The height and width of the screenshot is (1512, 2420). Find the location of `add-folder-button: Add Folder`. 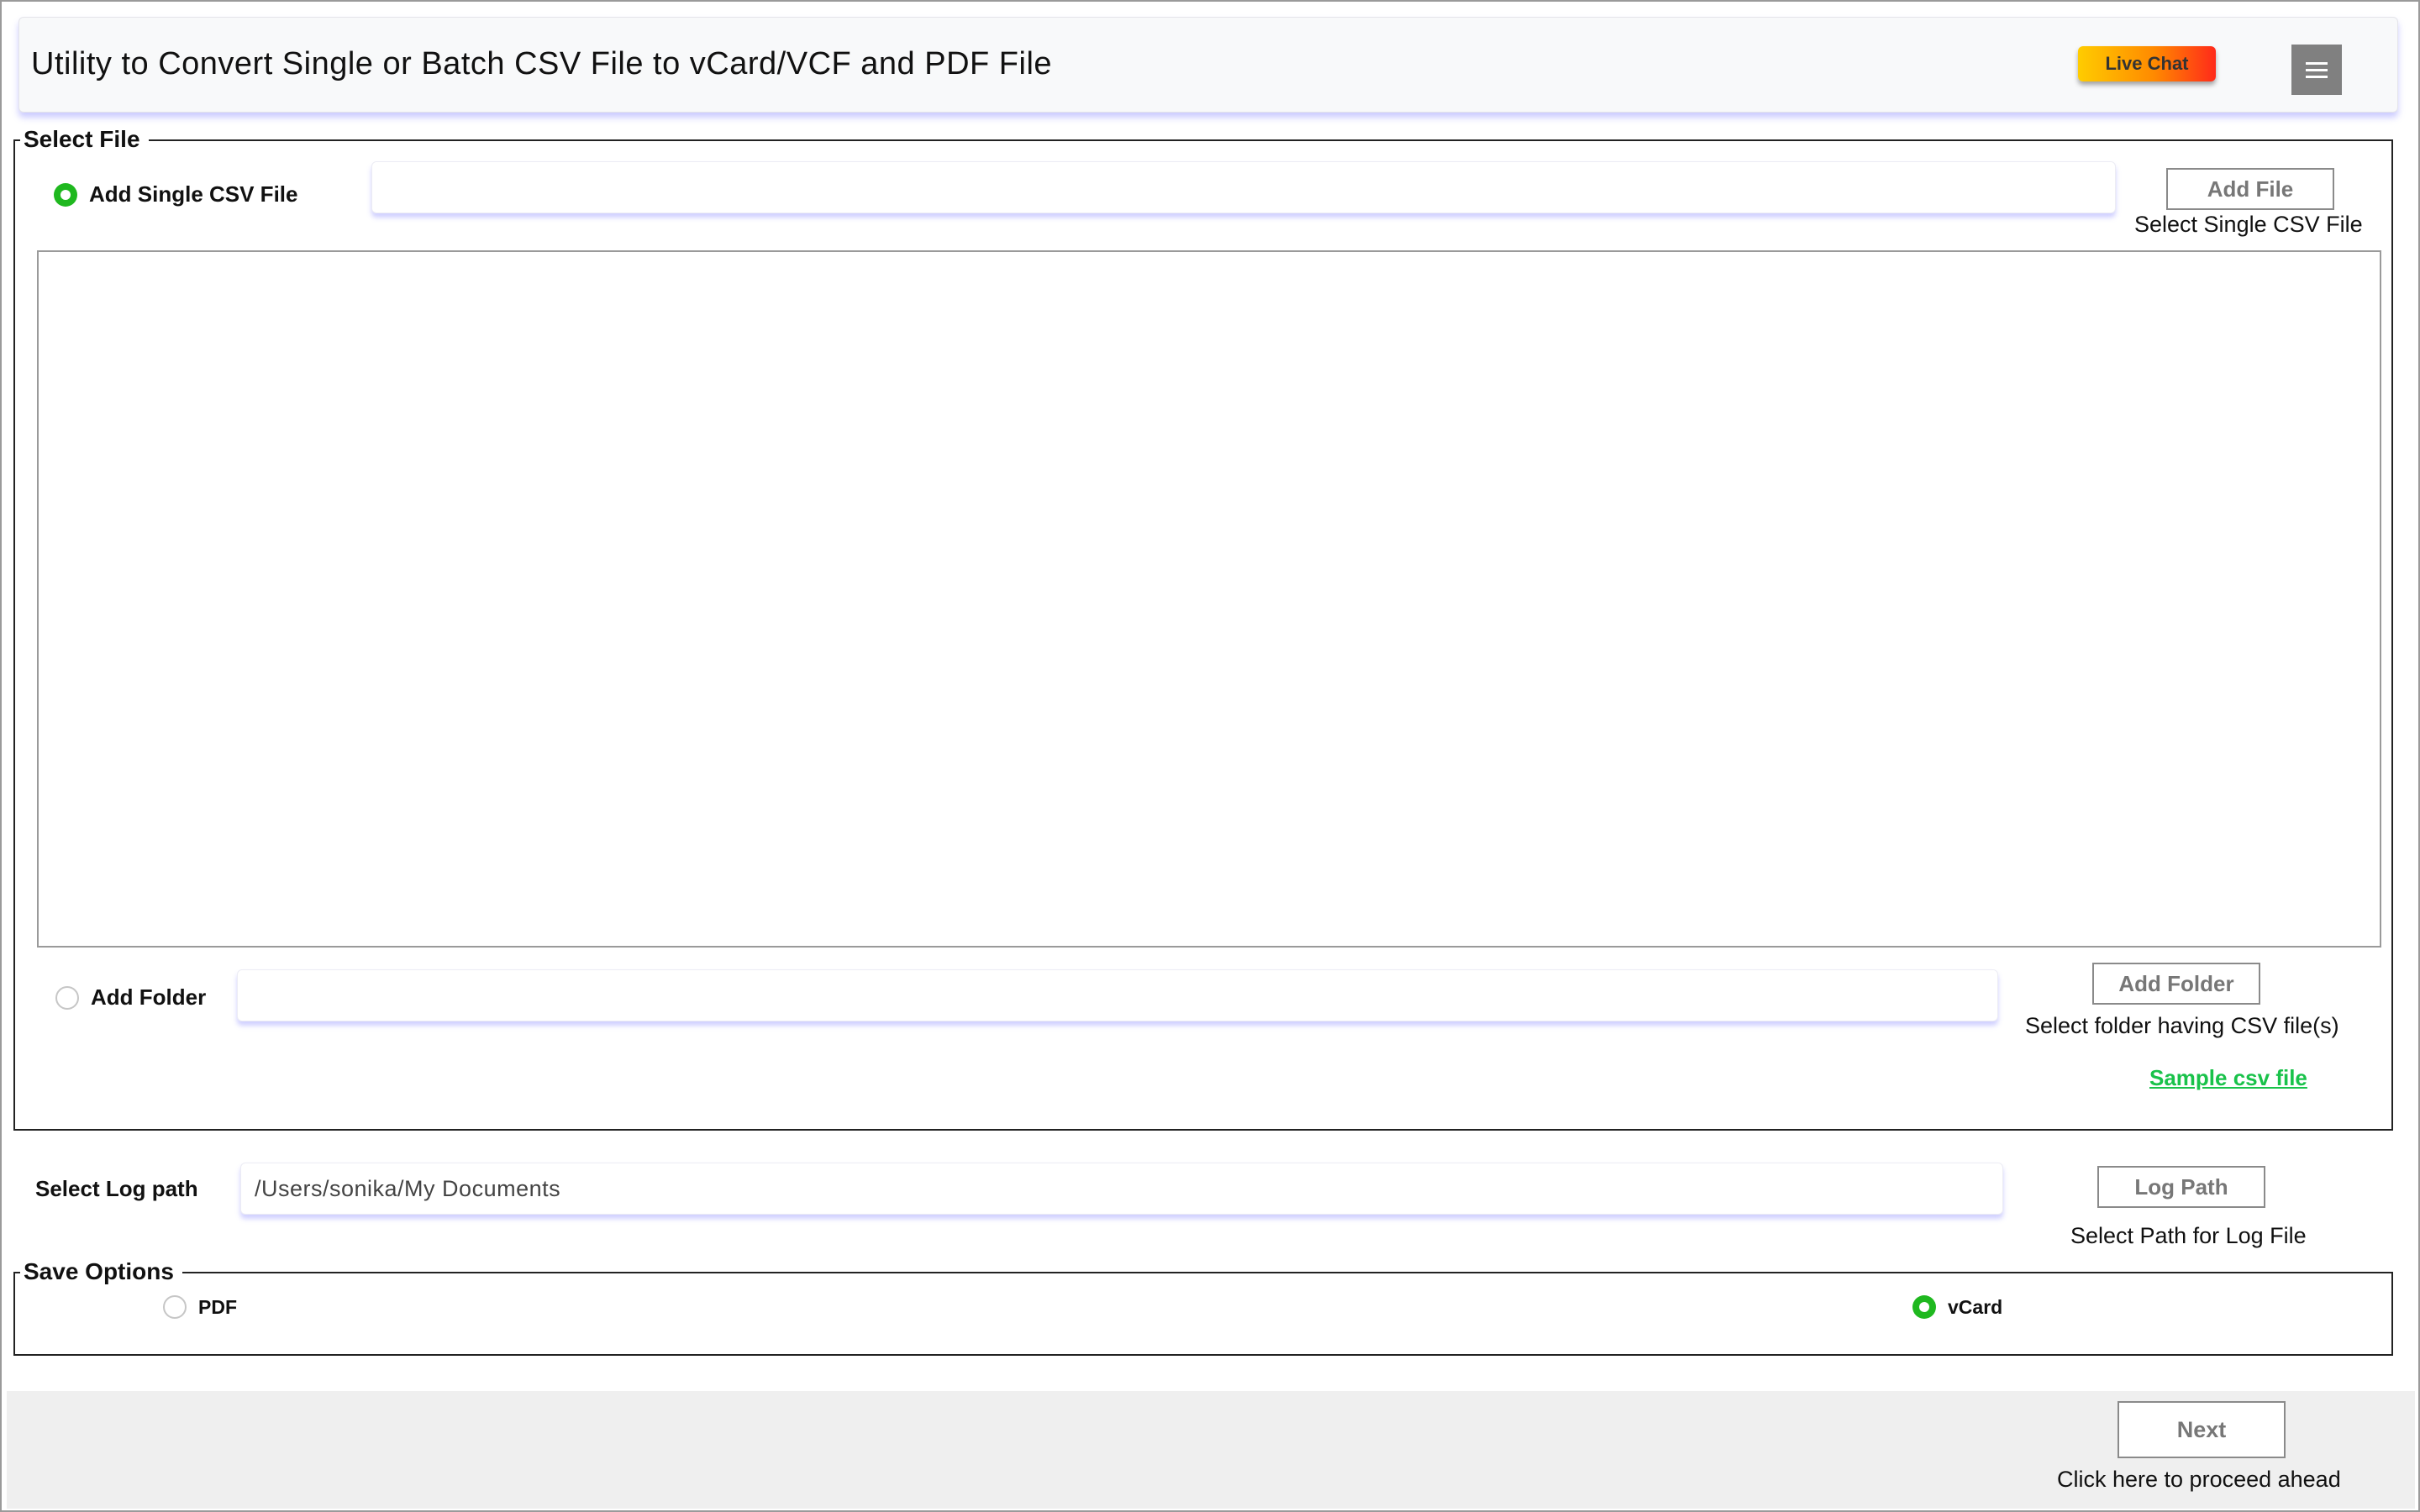

add-folder-button: Add Folder is located at coordinates (2176, 984).